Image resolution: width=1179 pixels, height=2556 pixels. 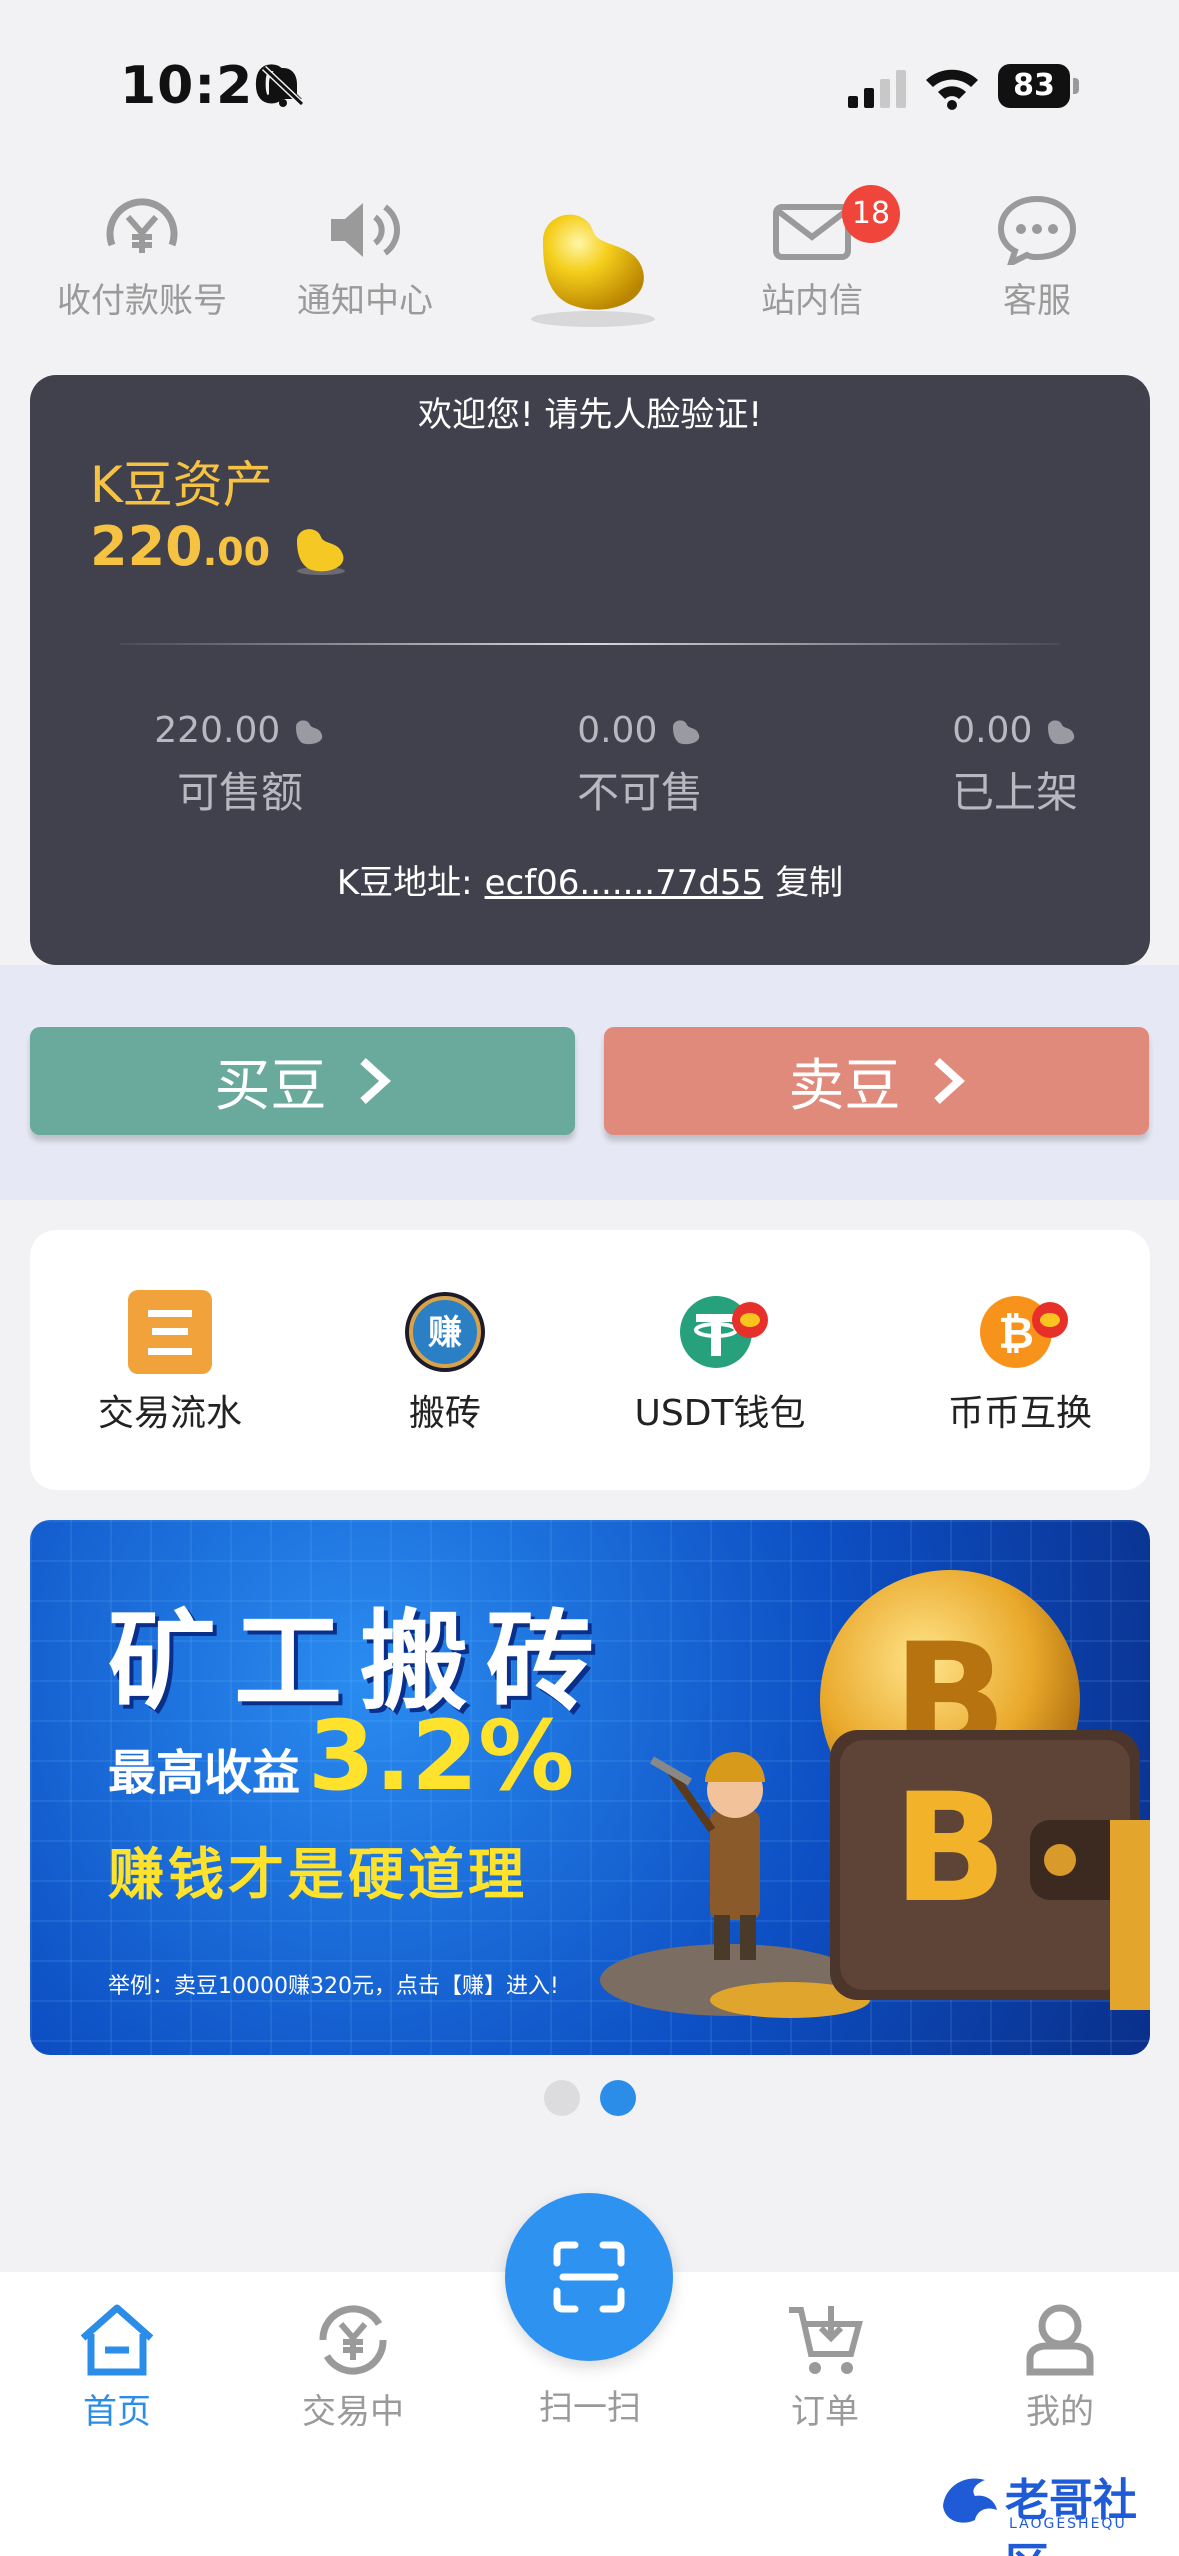 I want to click on tab-orders: 订单, so click(x=825, y=2367).